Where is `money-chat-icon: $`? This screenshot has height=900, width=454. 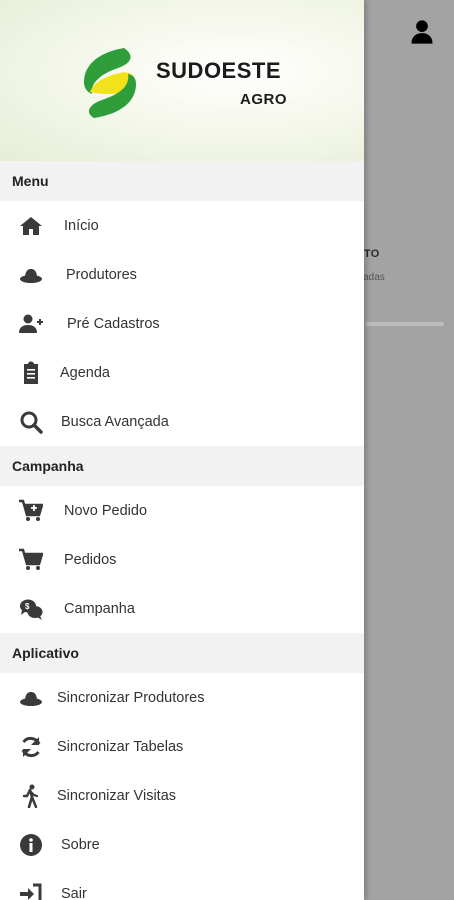
money-chat-icon: $ is located at coordinates (31, 609).